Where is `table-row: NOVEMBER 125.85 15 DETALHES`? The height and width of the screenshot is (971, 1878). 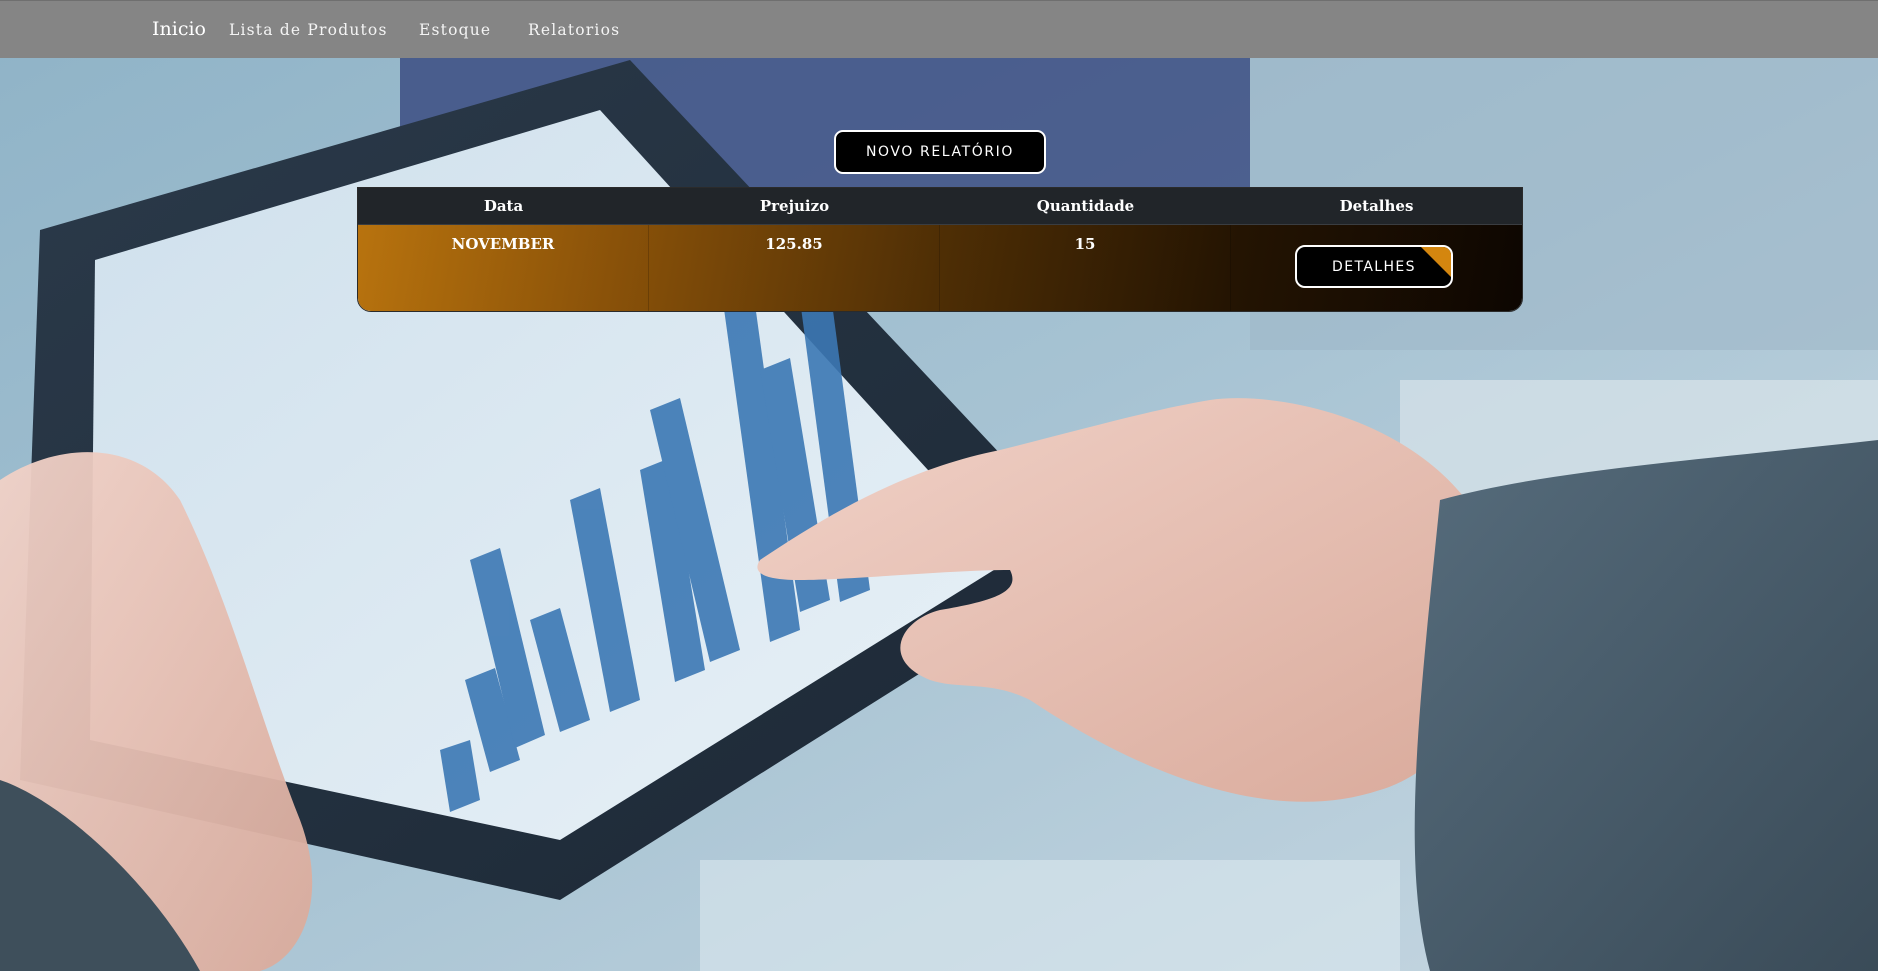 table-row: NOVEMBER 125.85 15 DETALHES is located at coordinates (940, 268).